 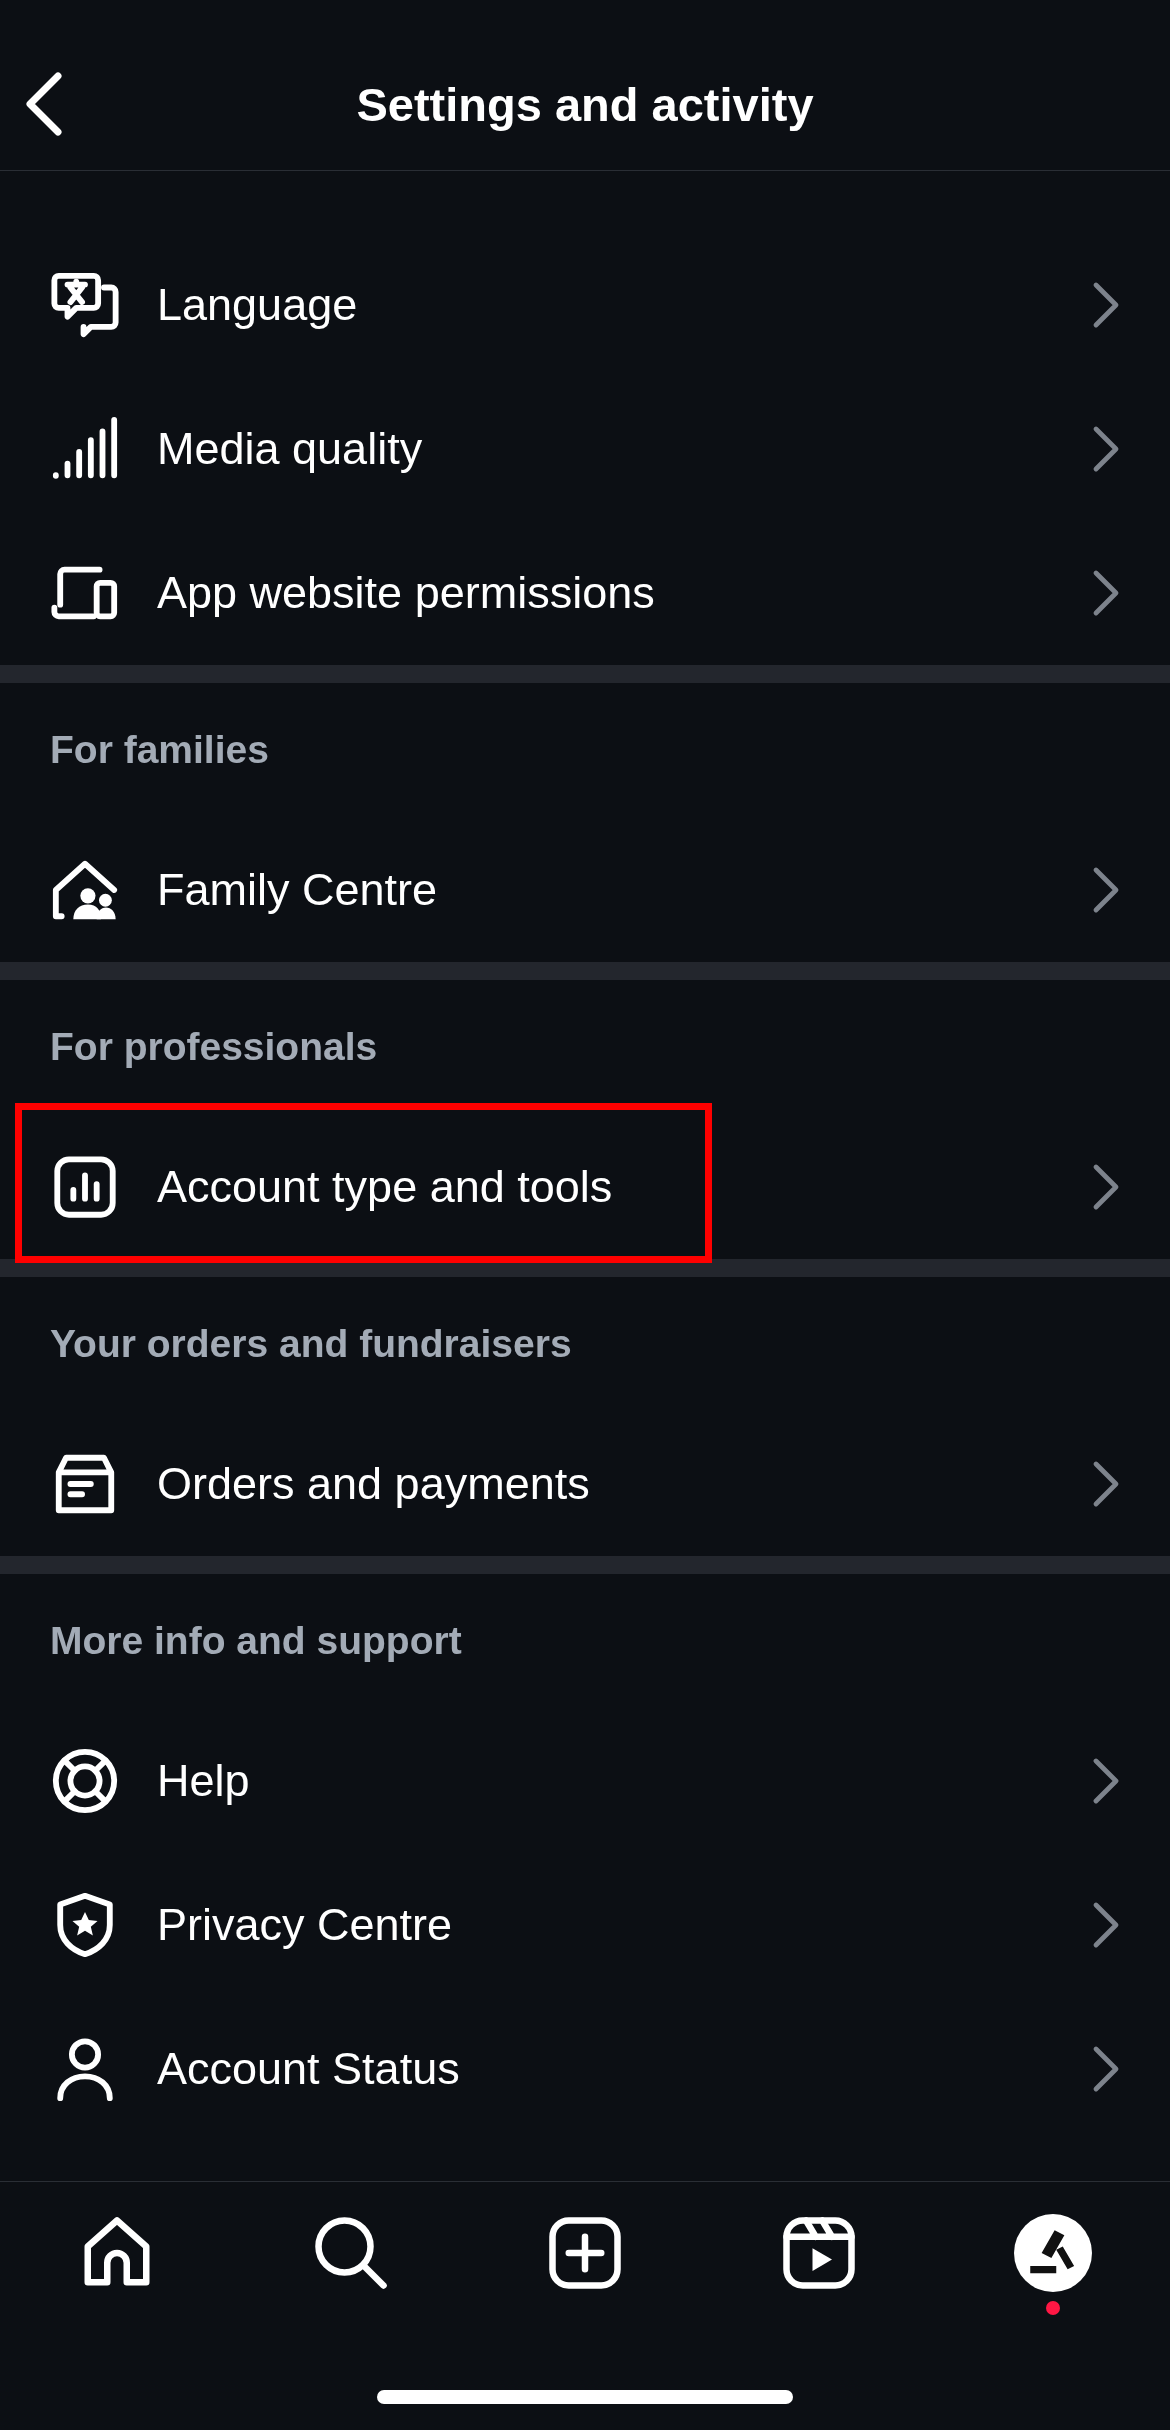 I want to click on new-post-icon, so click(x=585, y=2253).